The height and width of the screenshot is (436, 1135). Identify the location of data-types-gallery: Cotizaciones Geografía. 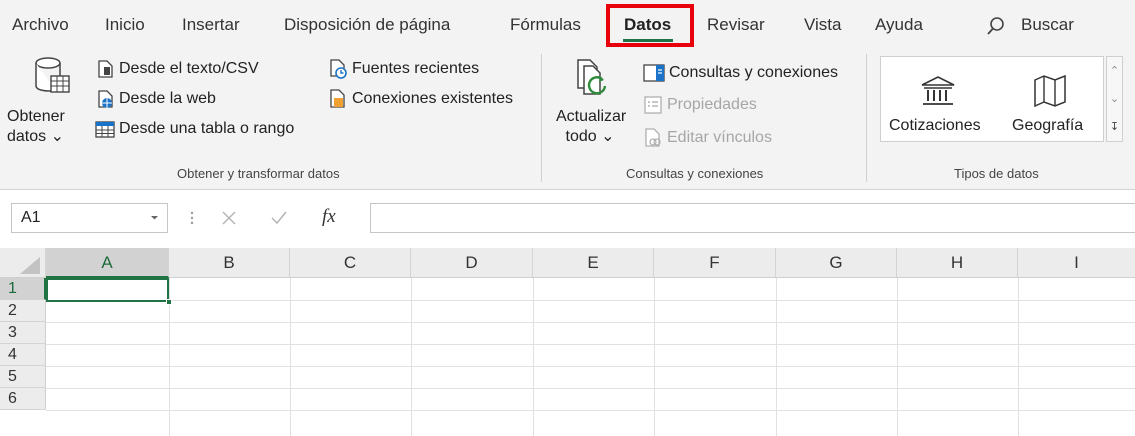
(992, 99).